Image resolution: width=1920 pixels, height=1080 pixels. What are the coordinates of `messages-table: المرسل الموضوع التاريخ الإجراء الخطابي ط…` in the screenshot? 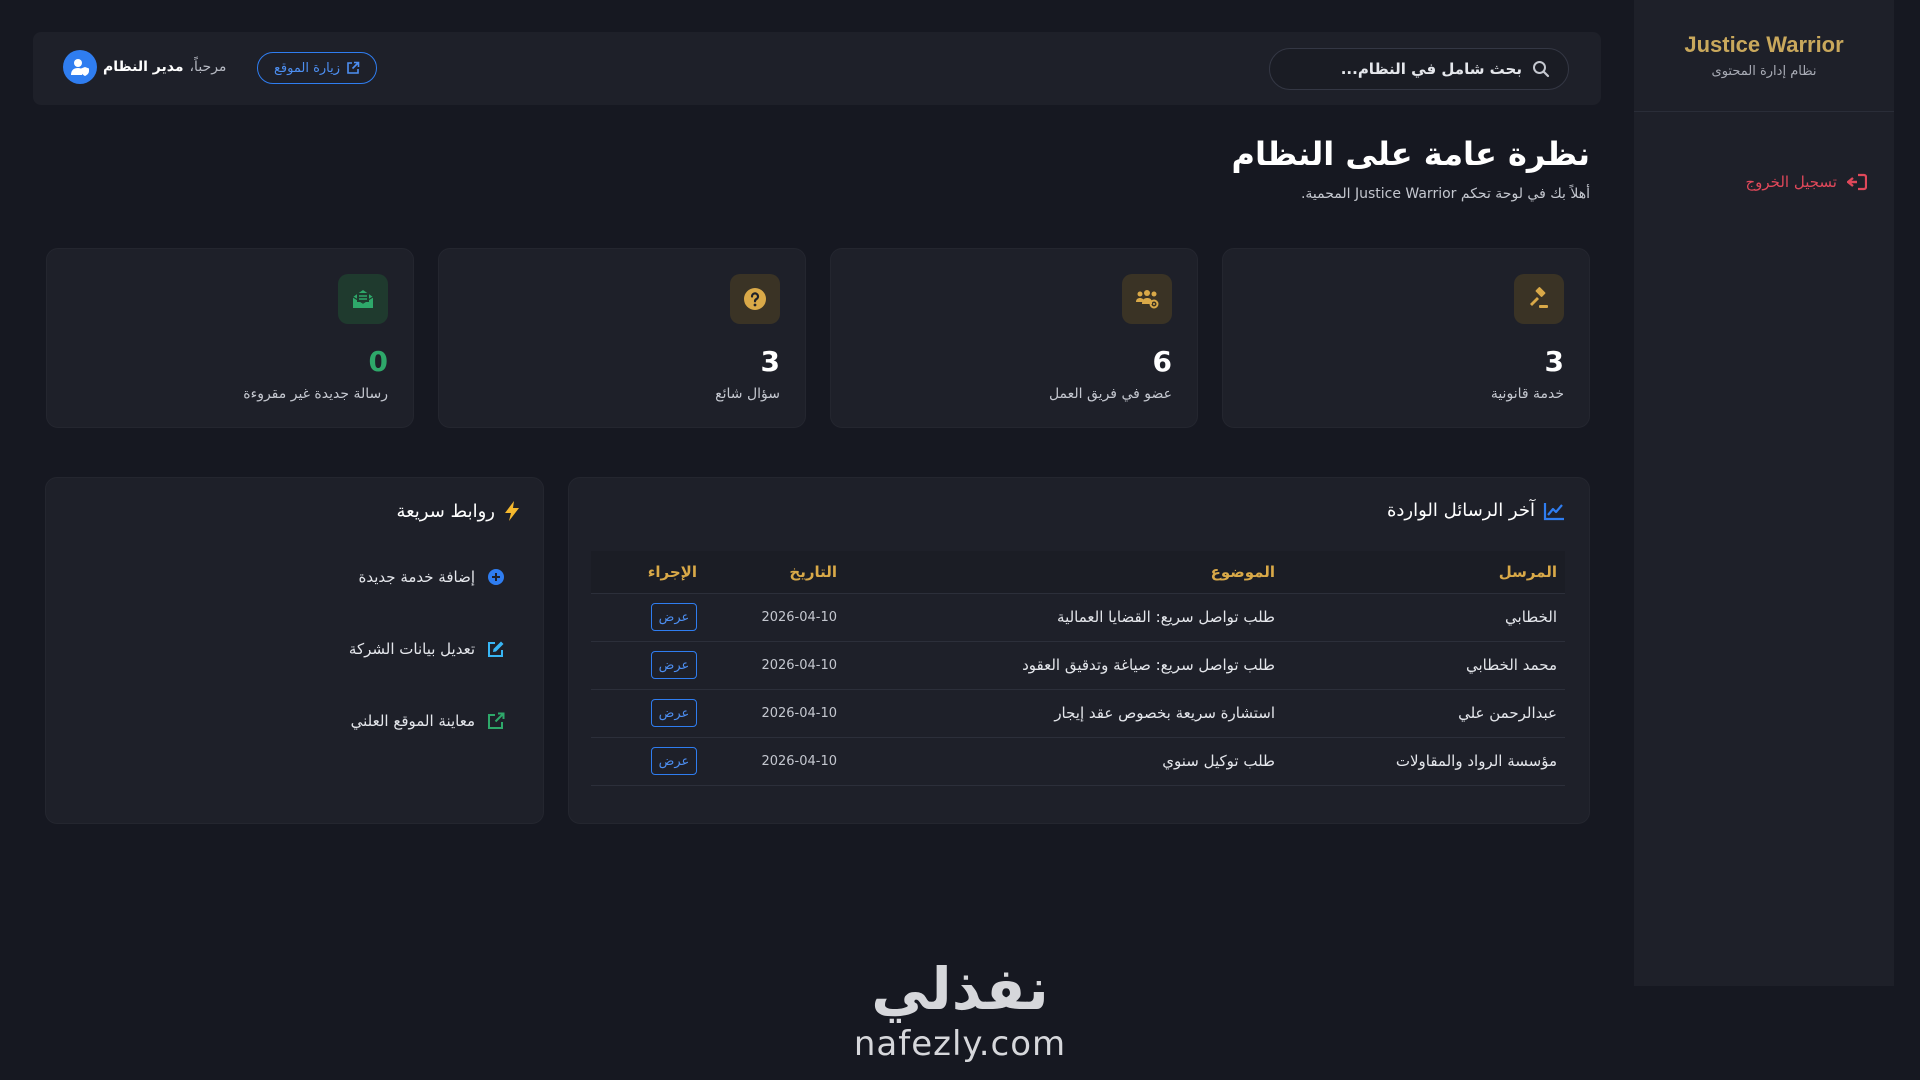 It's located at (1078, 668).